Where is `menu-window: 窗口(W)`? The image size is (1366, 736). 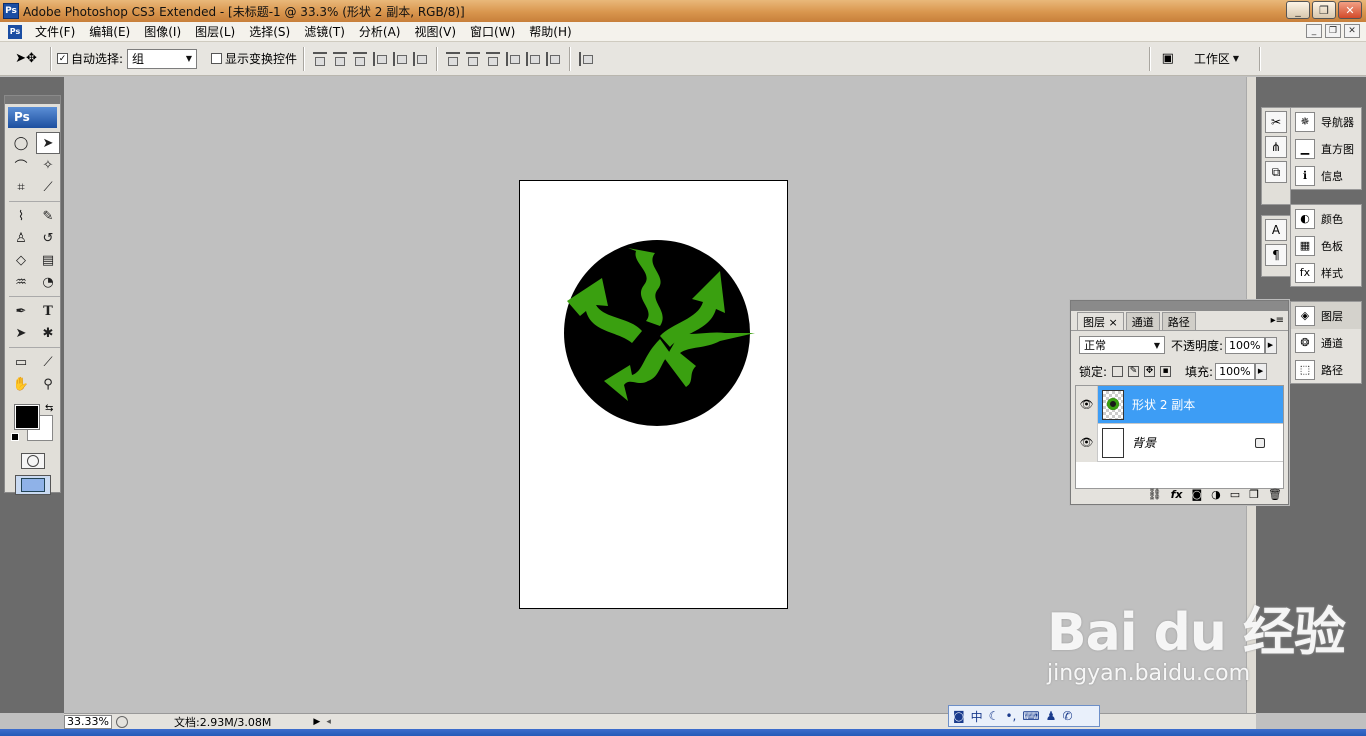 menu-window: 窗口(W) is located at coordinates (492, 32).